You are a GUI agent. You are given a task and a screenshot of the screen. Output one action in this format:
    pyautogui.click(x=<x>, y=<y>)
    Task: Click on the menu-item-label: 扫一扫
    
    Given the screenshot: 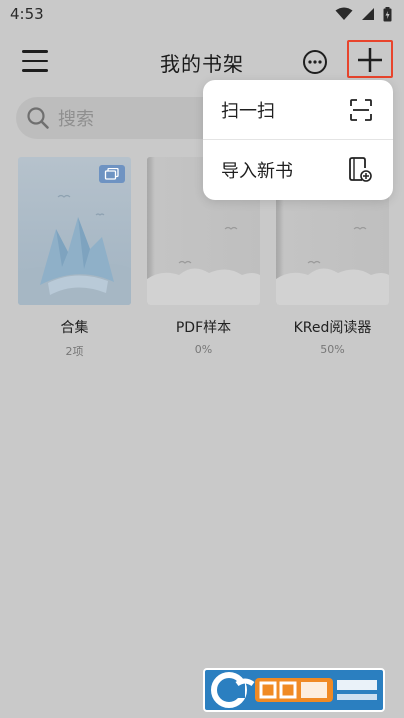 What is the action you would take?
    pyautogui.click(x=248, y=111)
    